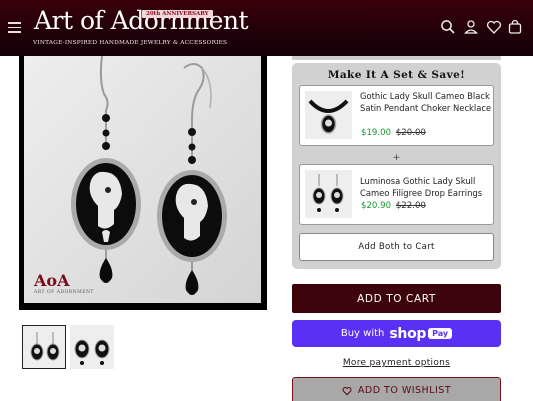  Describe the element at coordinates (393, 206) in the screenshot. I see `bundle-item-price: $20.90 $22.00` at that location.